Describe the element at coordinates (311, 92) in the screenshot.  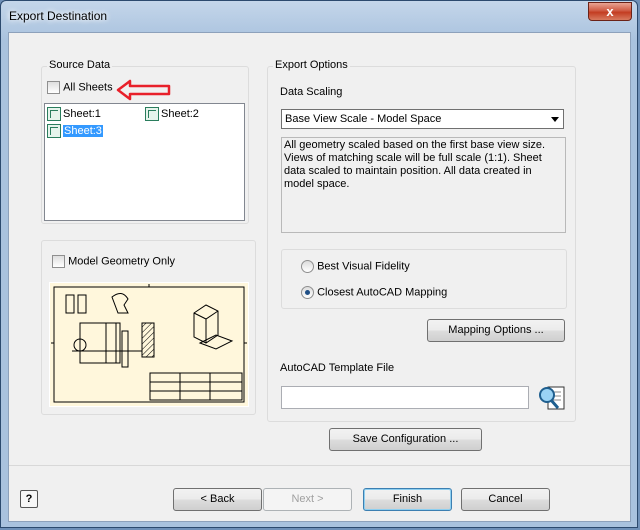
I see `data-scaling-label: Data Scaling` at that location.